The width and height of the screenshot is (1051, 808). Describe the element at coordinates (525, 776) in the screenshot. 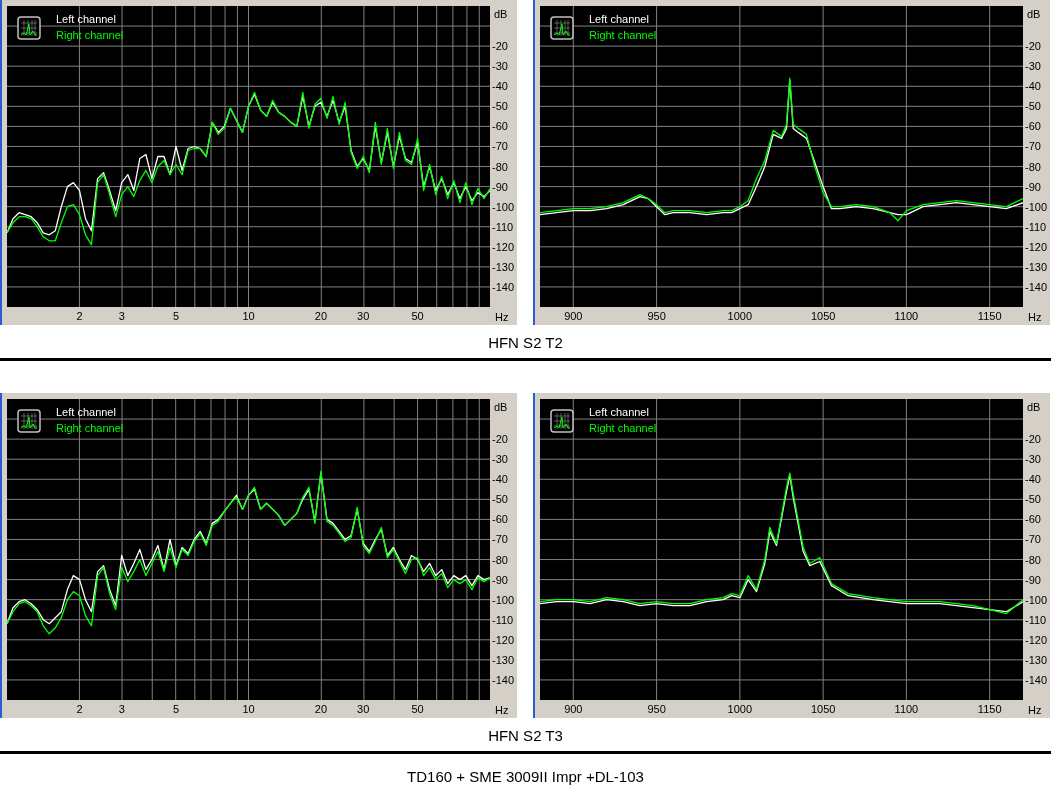

I see `footer-caption: TD160 + SME 3009II Impr +DL-103` at that location.